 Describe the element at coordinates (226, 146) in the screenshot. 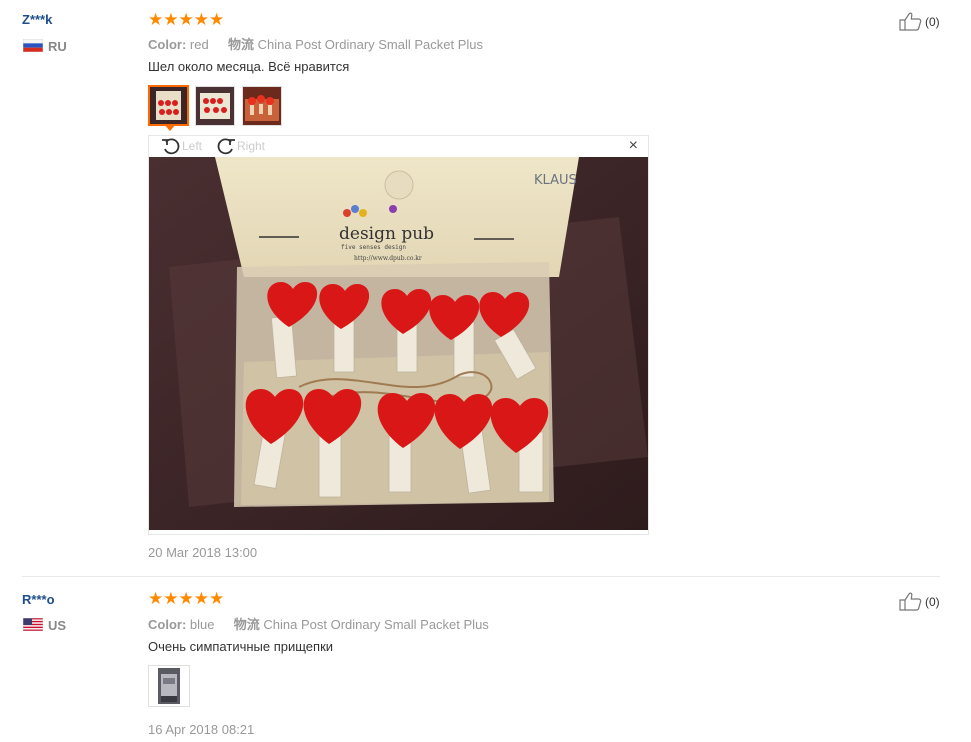

I see `rotate-right-icon` at that location.